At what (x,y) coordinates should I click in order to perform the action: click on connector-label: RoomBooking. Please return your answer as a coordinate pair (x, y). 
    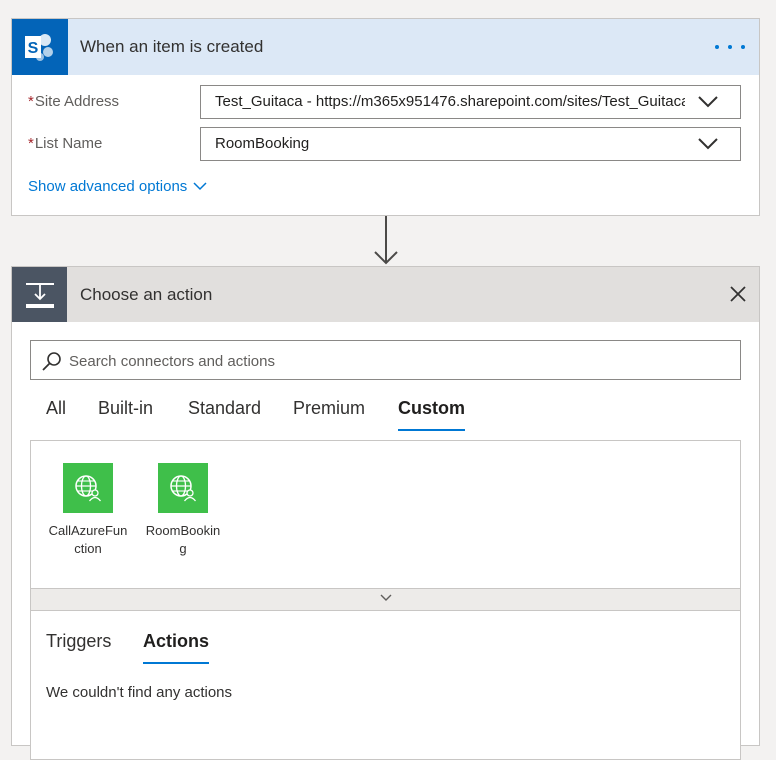
    Looking at the image, I should click on (183, 539).